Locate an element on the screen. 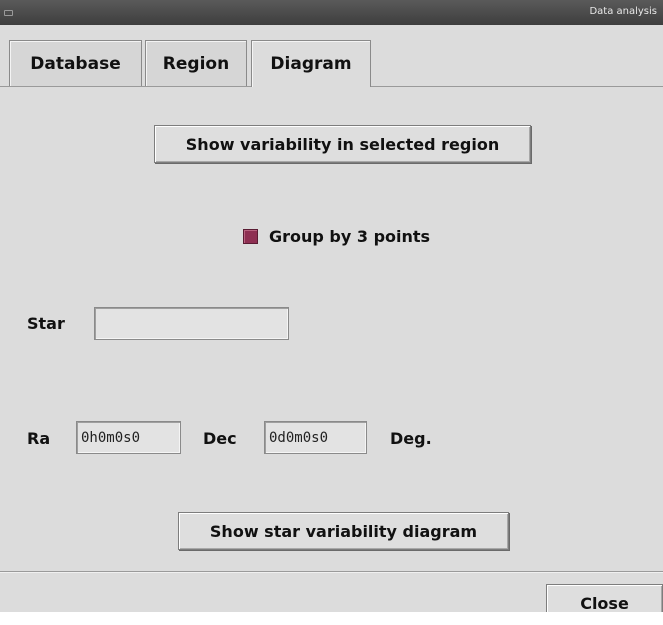 This screenshot has width=663, height=625. tab-diagram: Diagram is located at coordinates (311, 63).